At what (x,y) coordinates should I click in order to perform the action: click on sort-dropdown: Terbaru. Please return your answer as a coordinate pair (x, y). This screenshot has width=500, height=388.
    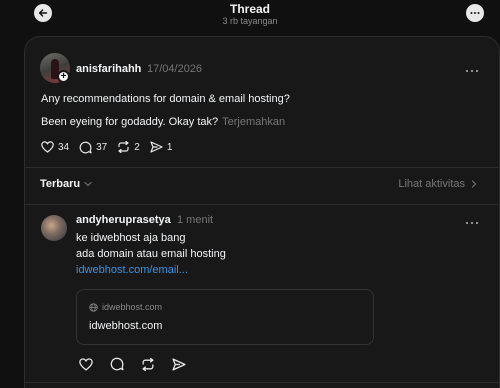
    Looking at the image, I should click on (66, 184).